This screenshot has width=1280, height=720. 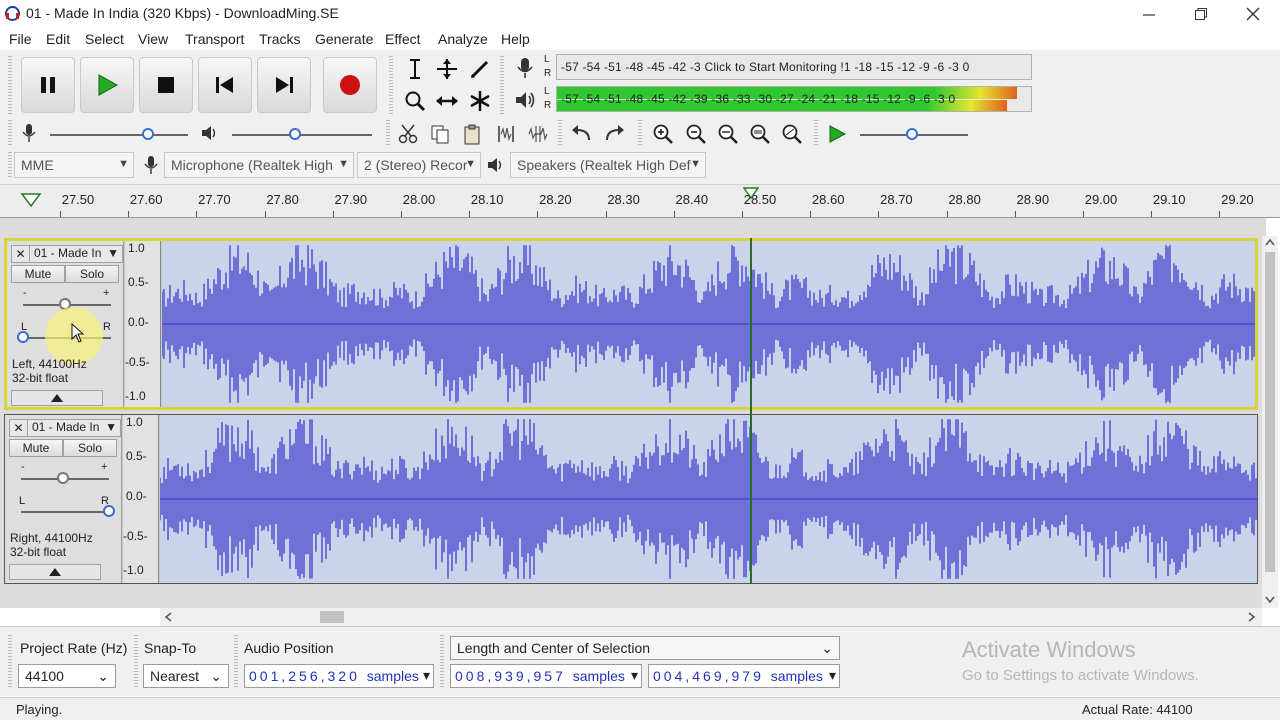 I want to click on silence-button, so click(x=538, y=134).